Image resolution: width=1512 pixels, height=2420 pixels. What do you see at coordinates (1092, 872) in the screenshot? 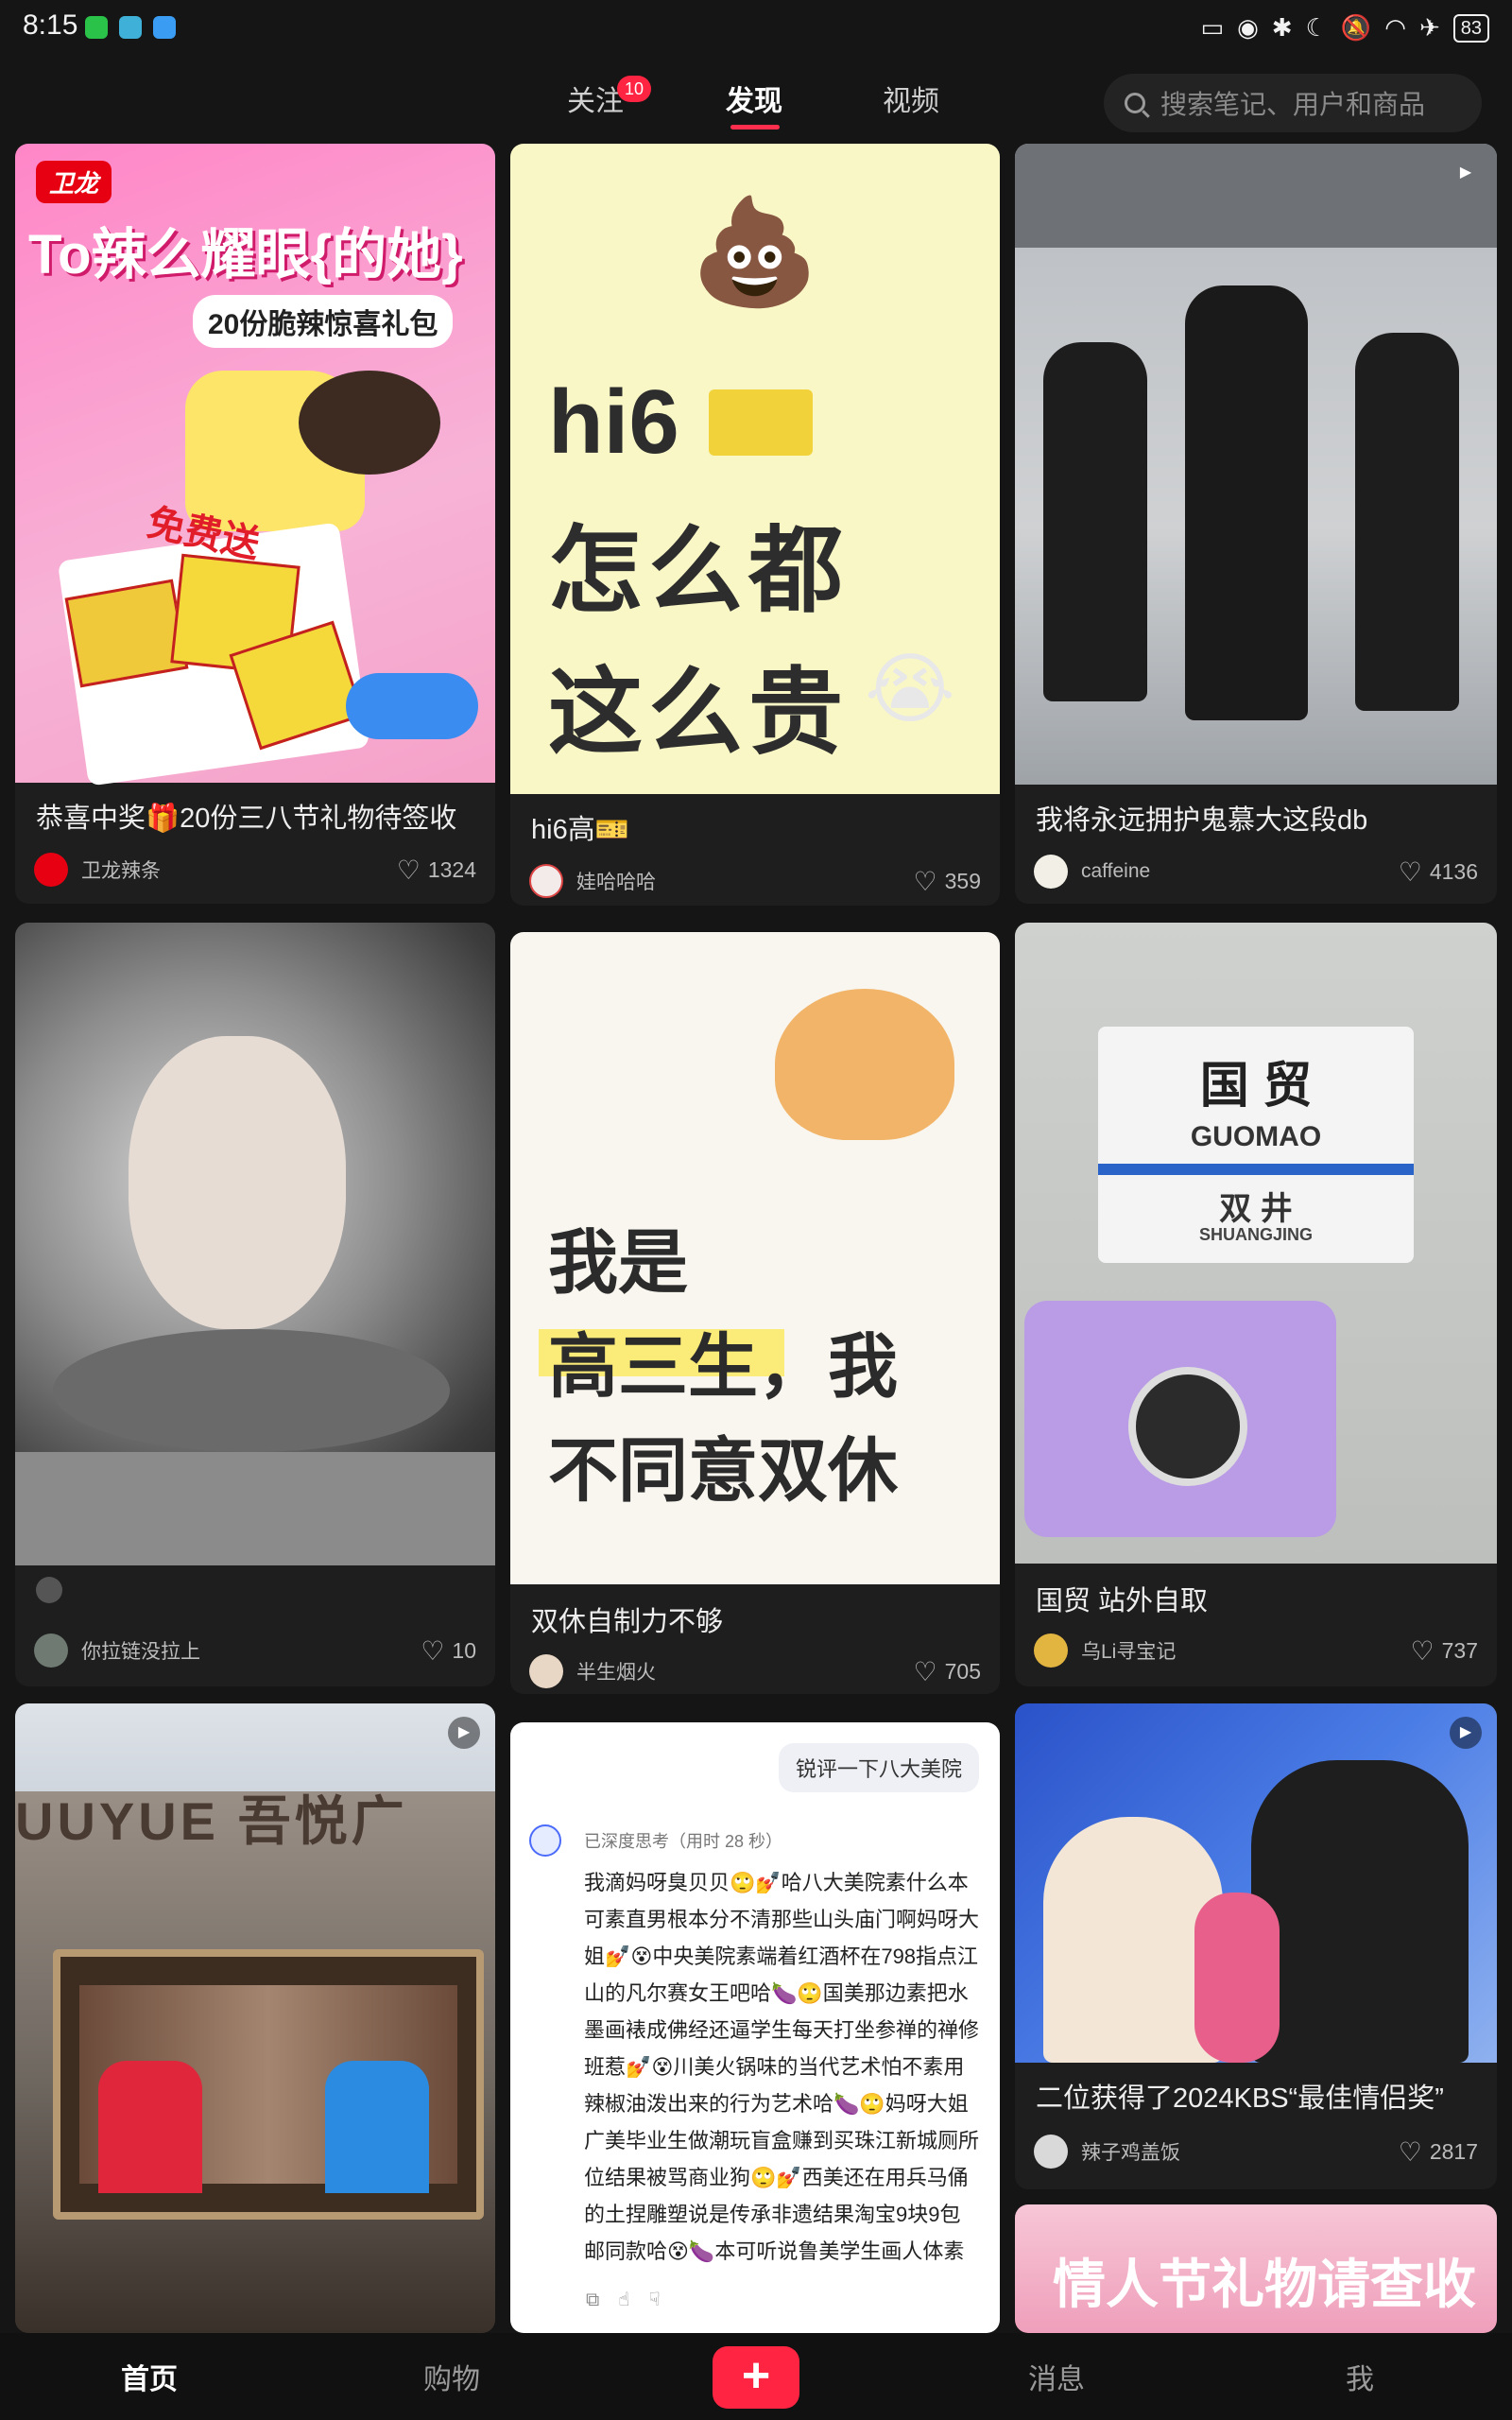
I see `card-author: caffeine` at bounding box center [1092, 872].